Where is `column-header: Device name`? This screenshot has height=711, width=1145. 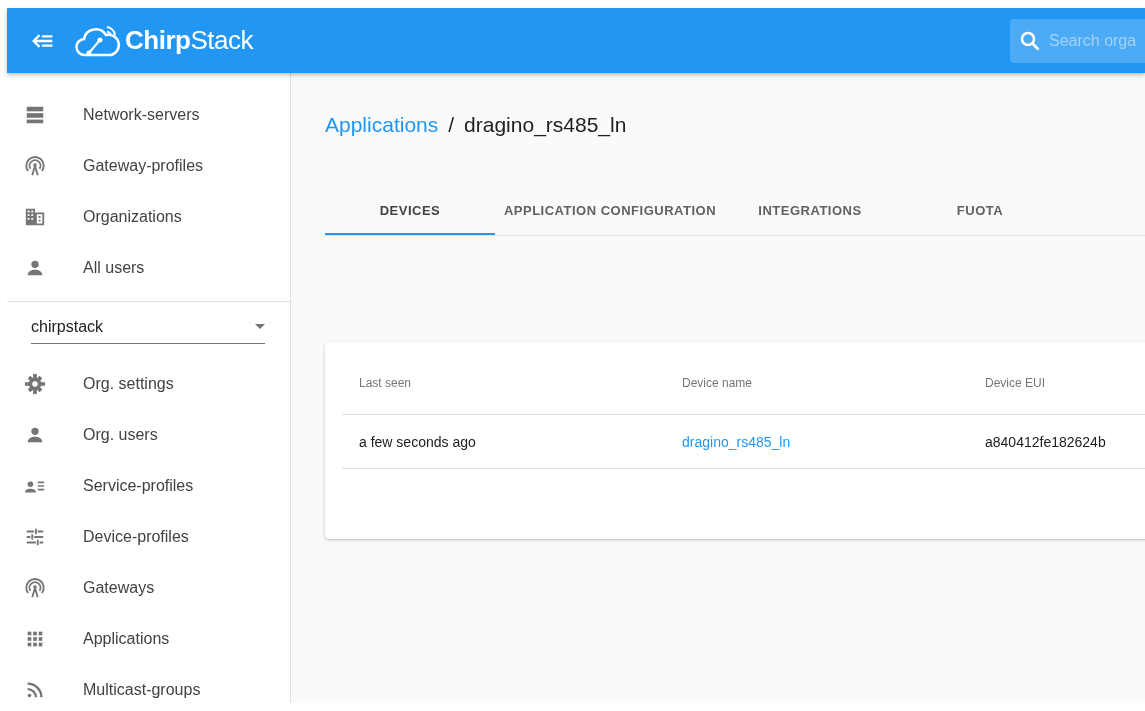
column-header: Device name is located at coordinates (816, 383).